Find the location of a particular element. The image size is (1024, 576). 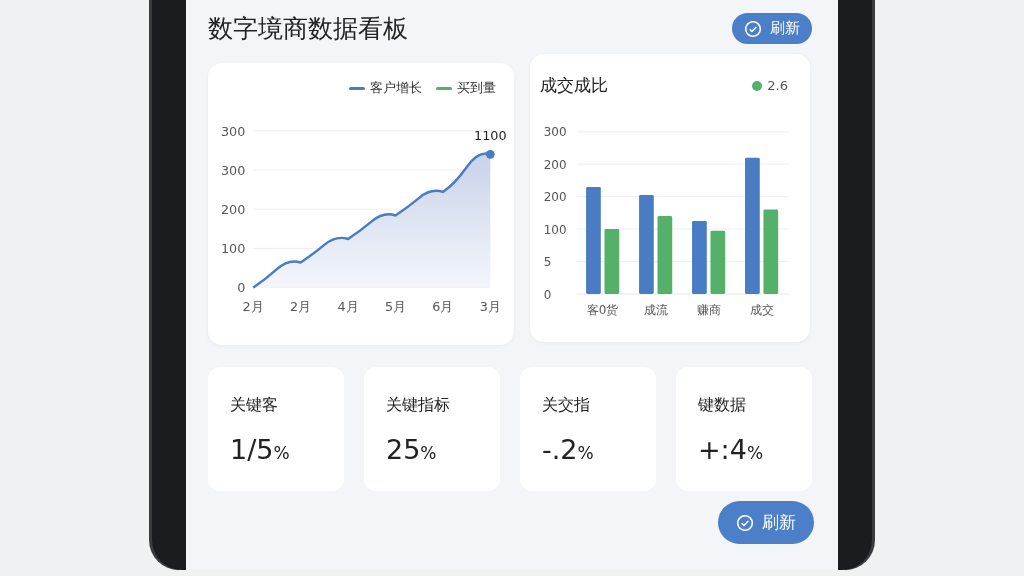

axis-label: 6月 is located at coordinates (443, 307).